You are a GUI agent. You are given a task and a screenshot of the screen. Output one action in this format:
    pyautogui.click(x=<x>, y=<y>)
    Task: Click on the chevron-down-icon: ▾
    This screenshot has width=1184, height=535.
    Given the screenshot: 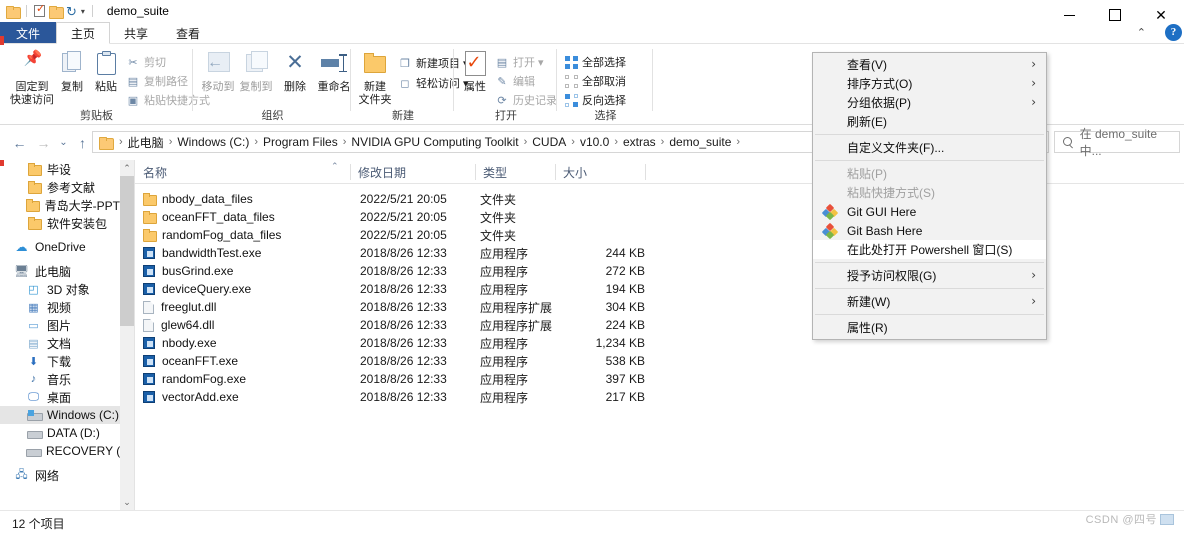 What is the action you would take?
    pyautogui.click(x=83, y=11)
    